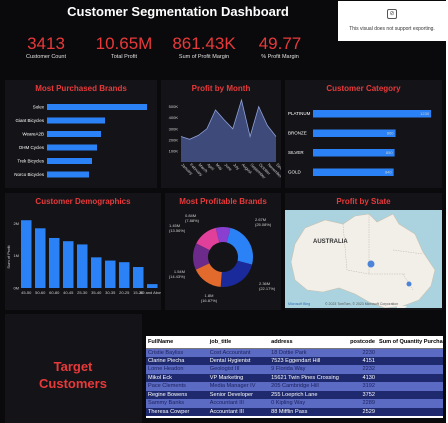  I want to click on category-value-label: 850, so click(389, 152).